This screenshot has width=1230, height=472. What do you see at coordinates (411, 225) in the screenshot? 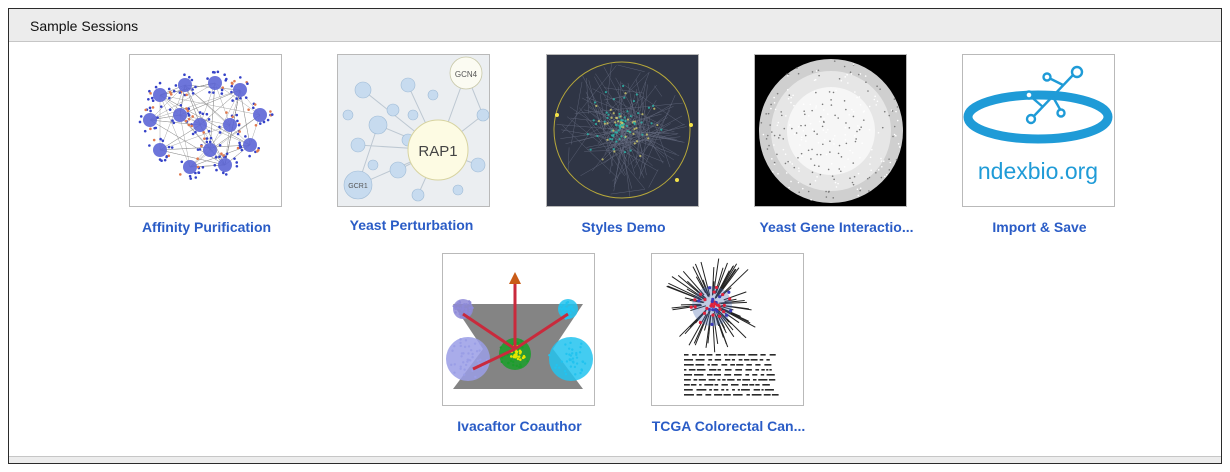
I see `session-label: Yeast Perturbation` at bounding box center [411, 225].